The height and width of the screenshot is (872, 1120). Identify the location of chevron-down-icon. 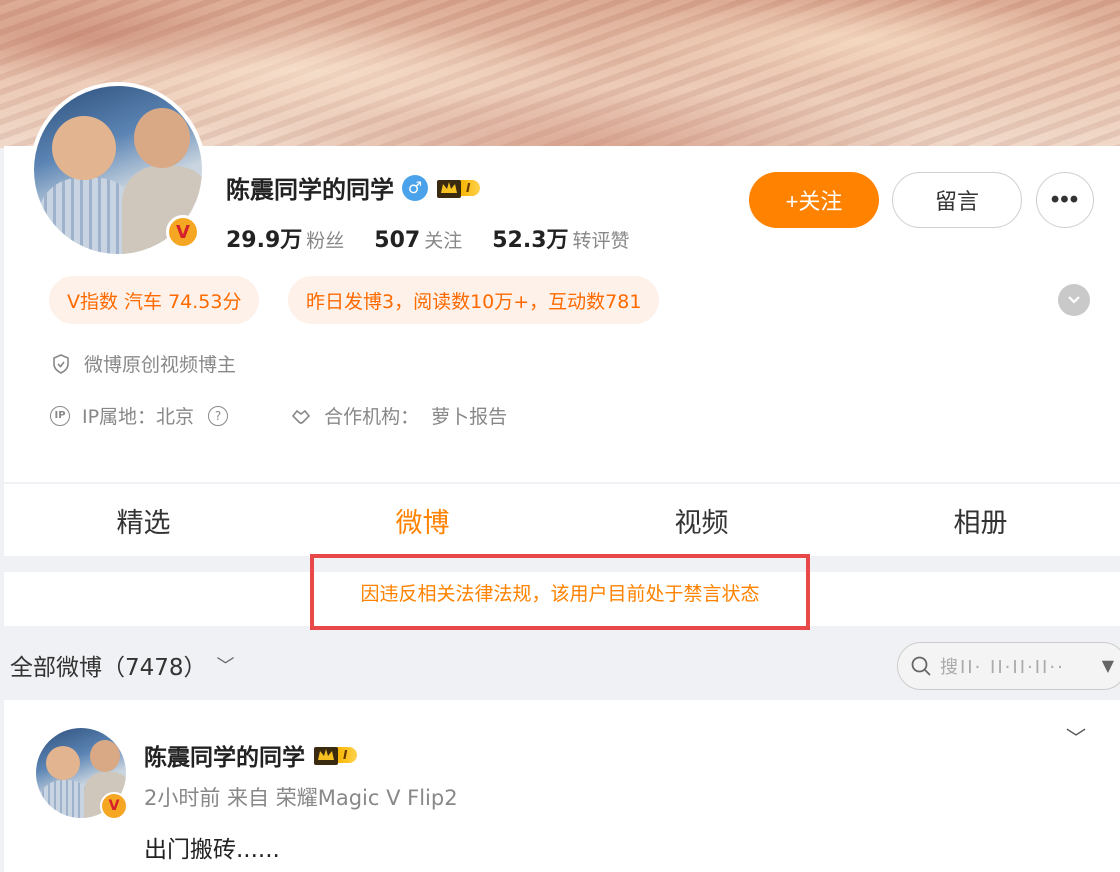
(1074, 300).